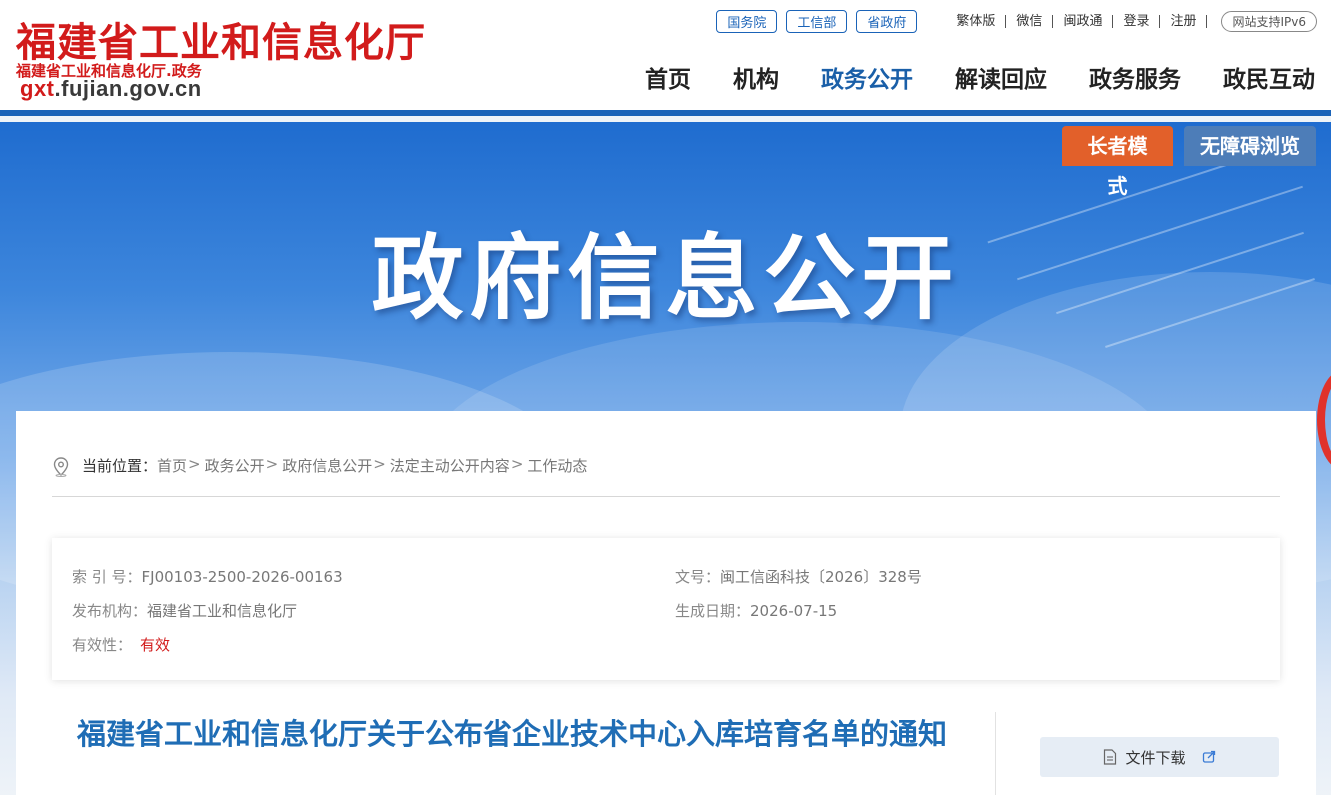 Image resolution: width=1331 pixels, height=795 pixels. I want to click on location-pin-icon, so click(61, 467).